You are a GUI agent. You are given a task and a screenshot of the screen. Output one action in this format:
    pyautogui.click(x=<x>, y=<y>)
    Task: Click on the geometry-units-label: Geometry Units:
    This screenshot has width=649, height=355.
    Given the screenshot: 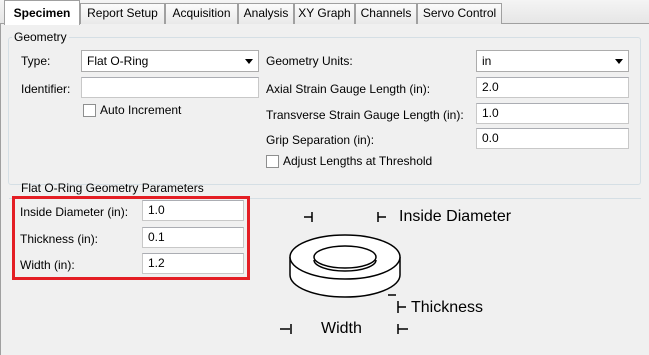 What is the action you would take?
    pyautogui.click(x=309, y=61)
    